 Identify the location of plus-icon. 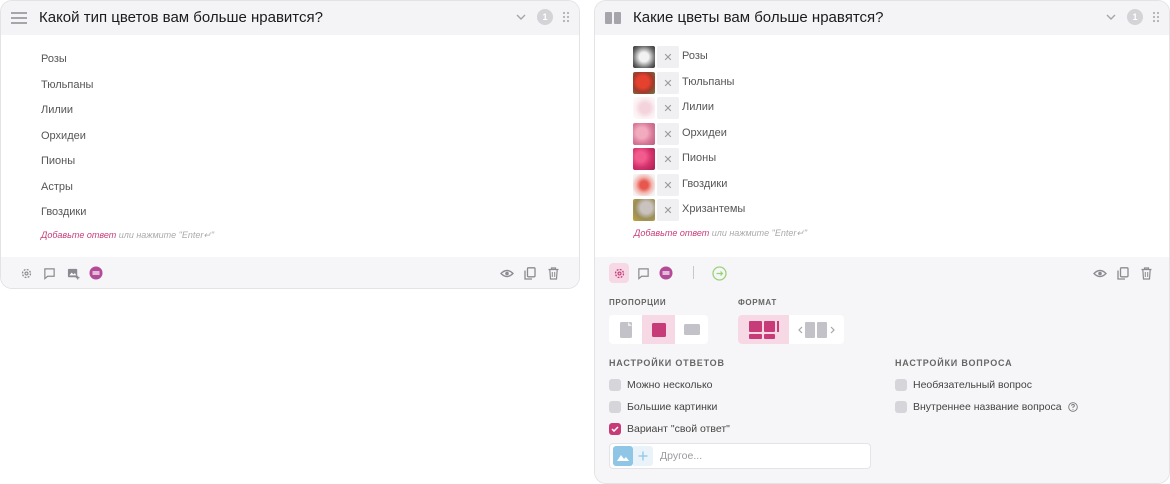
(643, 456).